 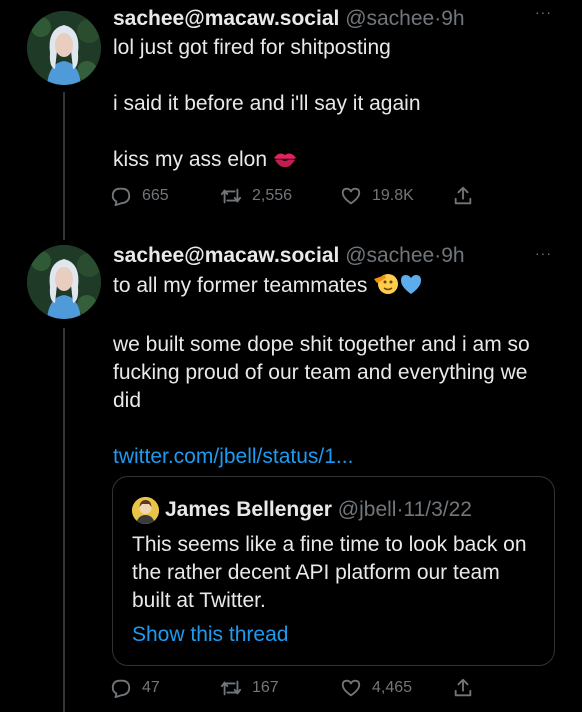 I want to click on quoted-date: 11/3/22, so click(x=437, y=509).